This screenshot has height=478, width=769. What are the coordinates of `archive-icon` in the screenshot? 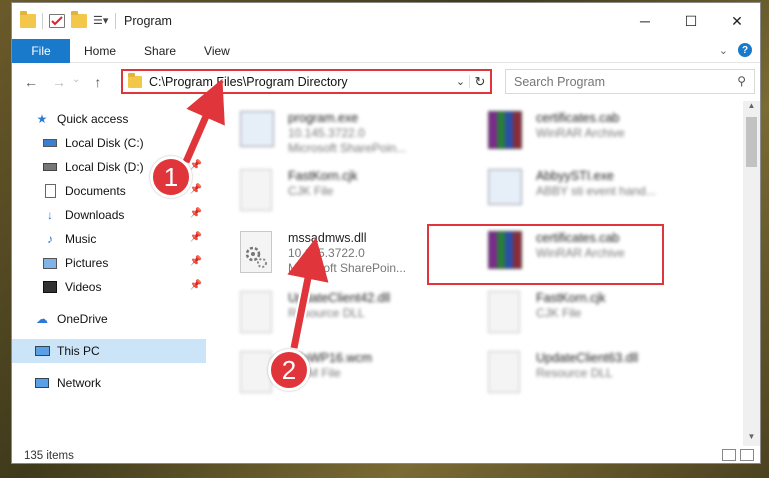 It's located at (507, 133).